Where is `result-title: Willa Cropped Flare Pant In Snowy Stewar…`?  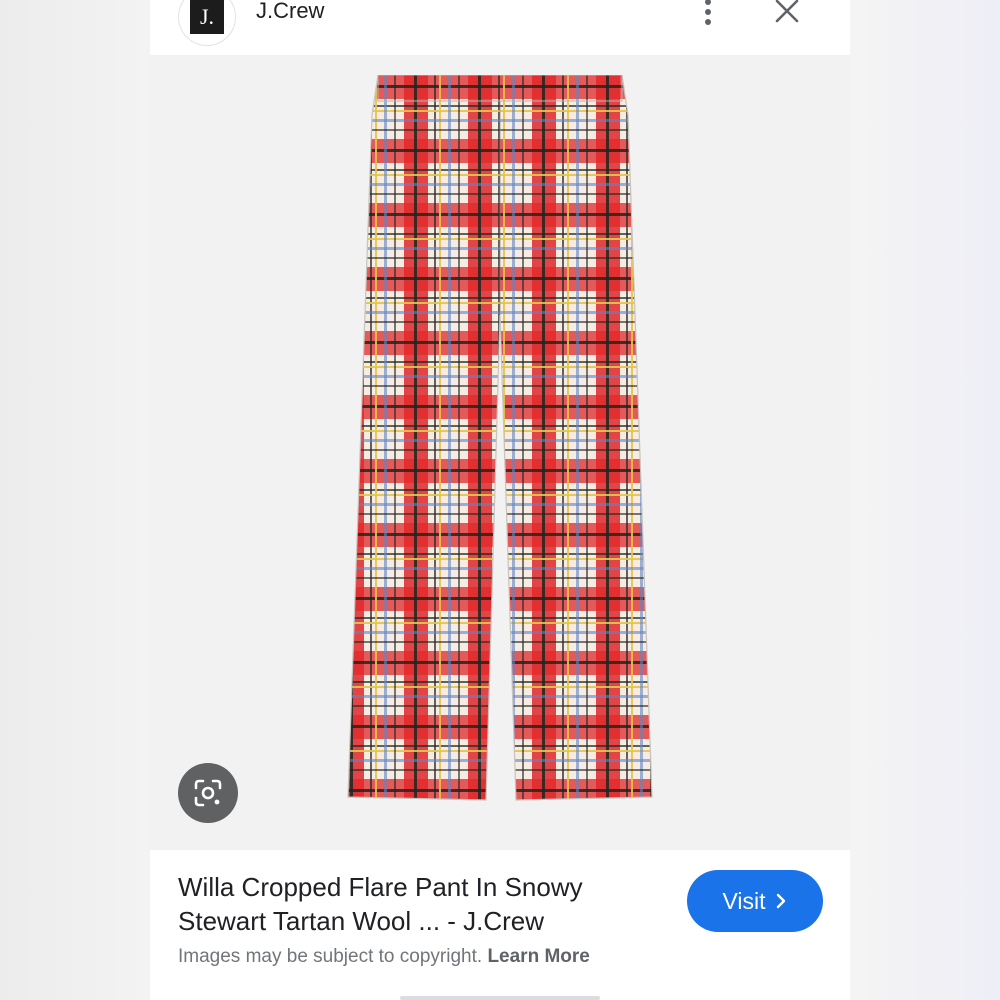
result-title: Willa Cropped Flare Pant In Snowy Stewar… is located at coordinates (413, 904).